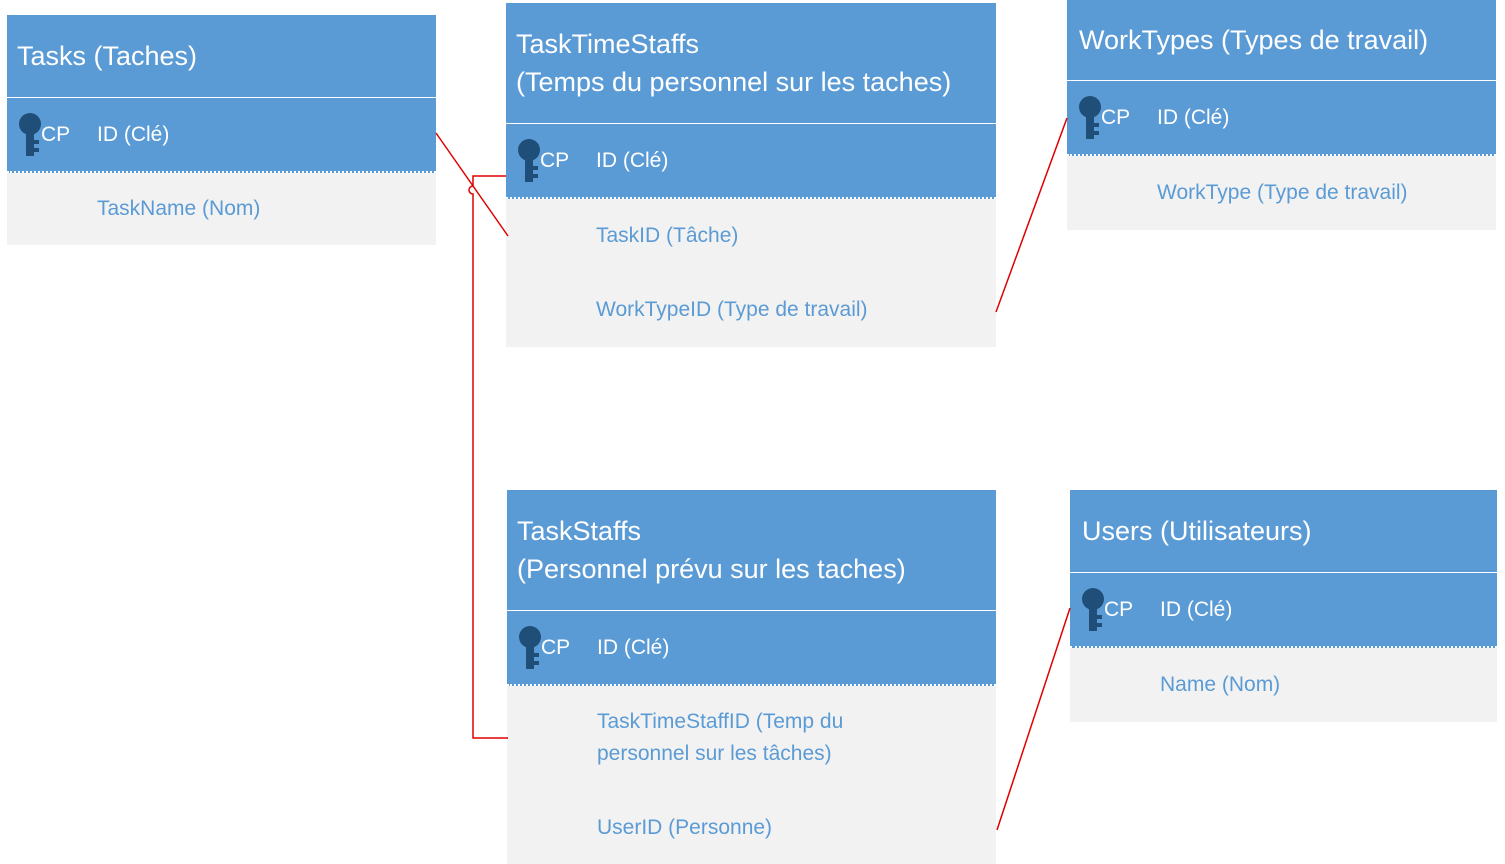 The height and width of the screenshot is (864, 1505). What do you see at coordinates (1033, 719) in the screenshot?
I see `link-users-to-taskstaffs` at bounding box center [1033, 719].